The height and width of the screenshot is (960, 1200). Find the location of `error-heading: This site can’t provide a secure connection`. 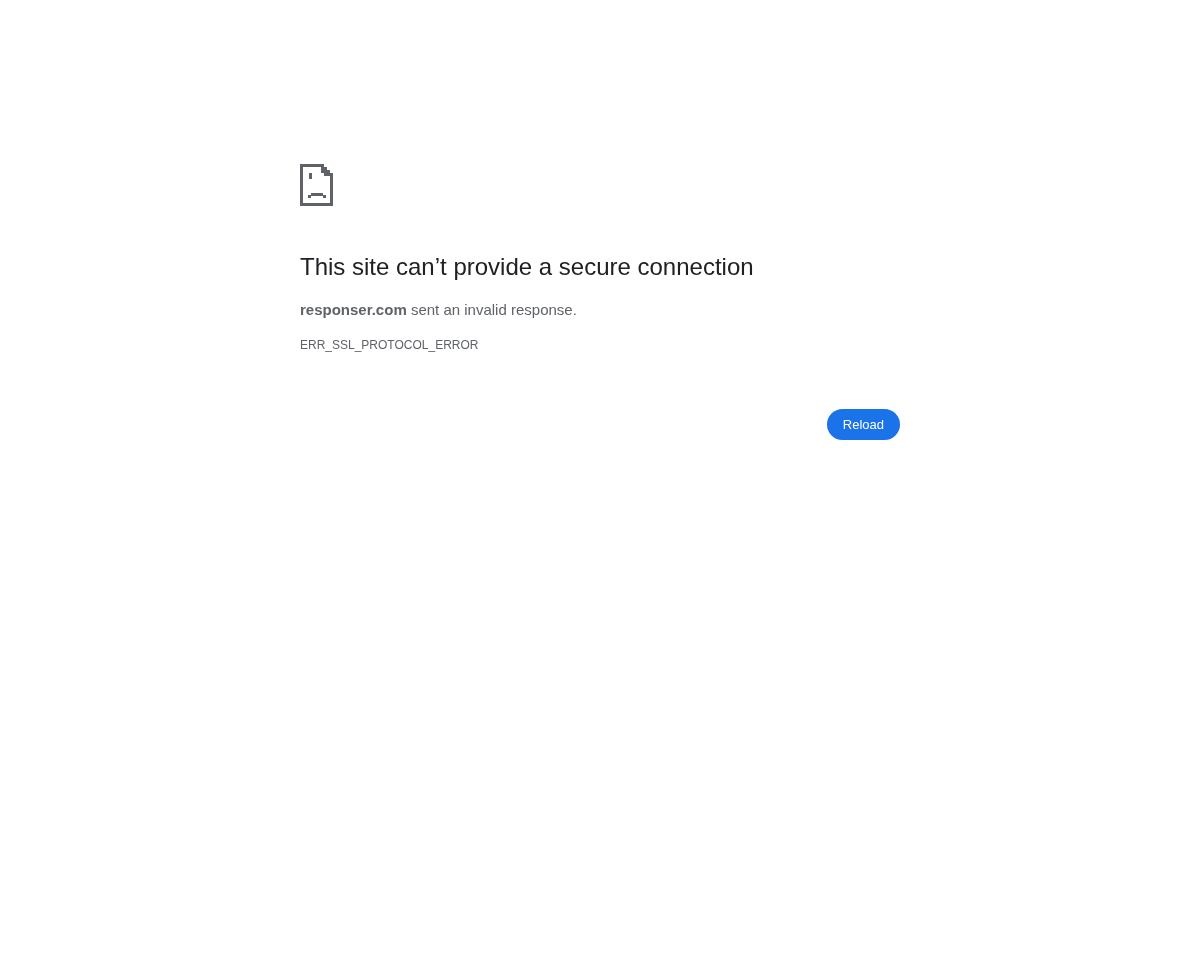

error-heading: This site can’t provide a secure connection is located at coordinates (527, 267).